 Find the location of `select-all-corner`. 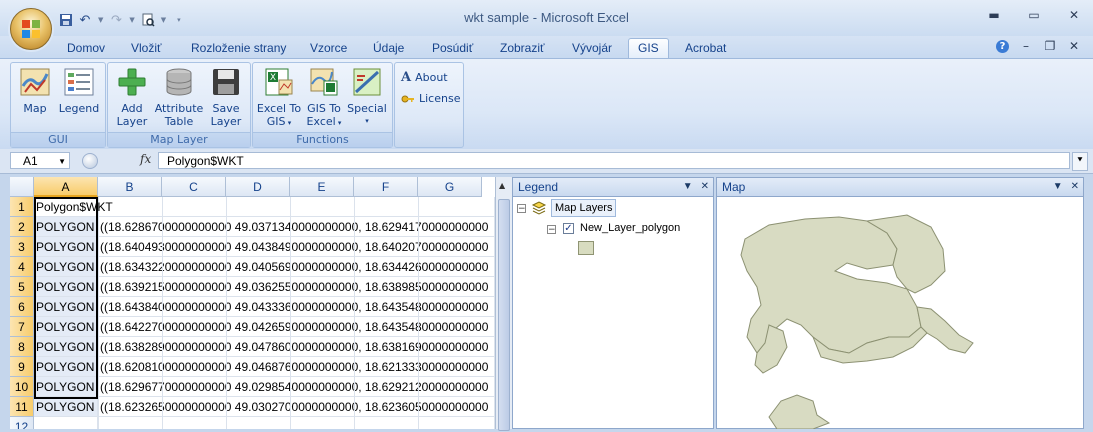

select-all-corner is located at coordinates (22, 187).